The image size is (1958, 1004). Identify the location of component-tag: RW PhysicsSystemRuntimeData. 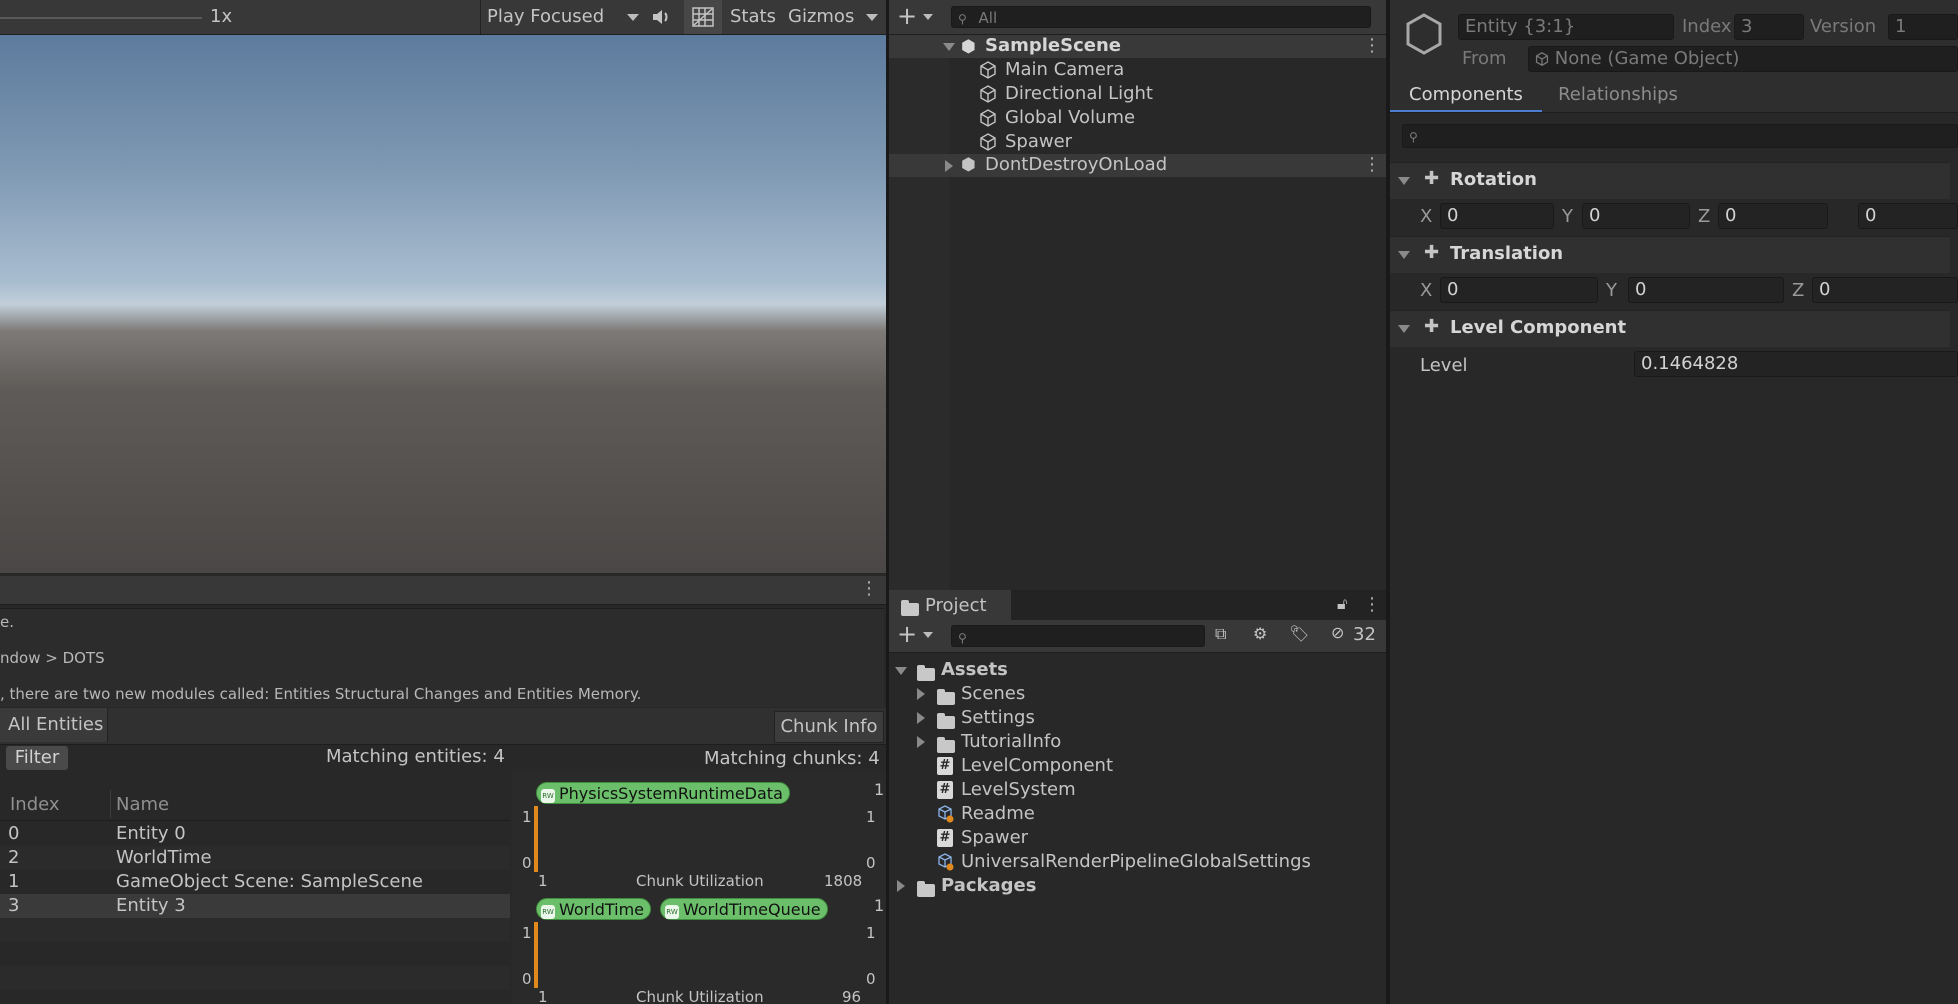
(663, 793).